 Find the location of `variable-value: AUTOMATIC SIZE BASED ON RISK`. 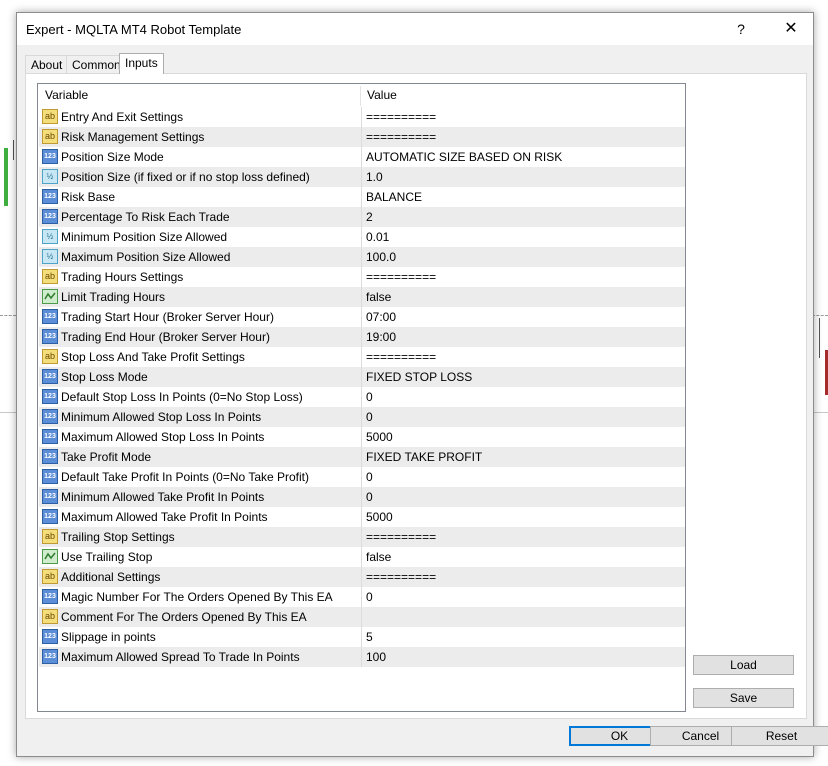

variable-value: AUTOMATIC SIZE BASED ON RISK is located at coordinates (464, 157).